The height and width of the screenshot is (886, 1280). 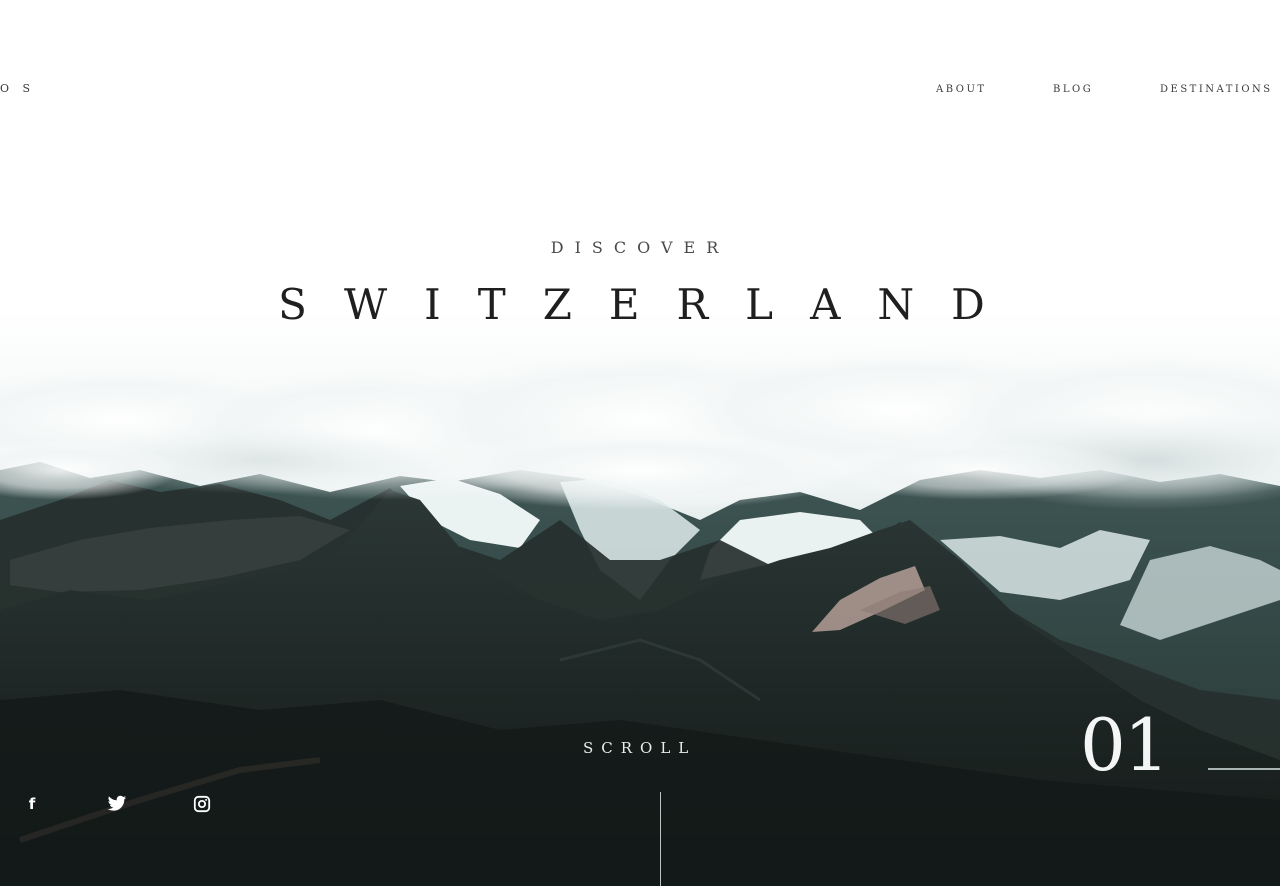 What do you see at coordinates (1216, 89) in the screenshot?
I see `nav-item-destinations: DESTINATIONS` at bounding box center [1216, 89].